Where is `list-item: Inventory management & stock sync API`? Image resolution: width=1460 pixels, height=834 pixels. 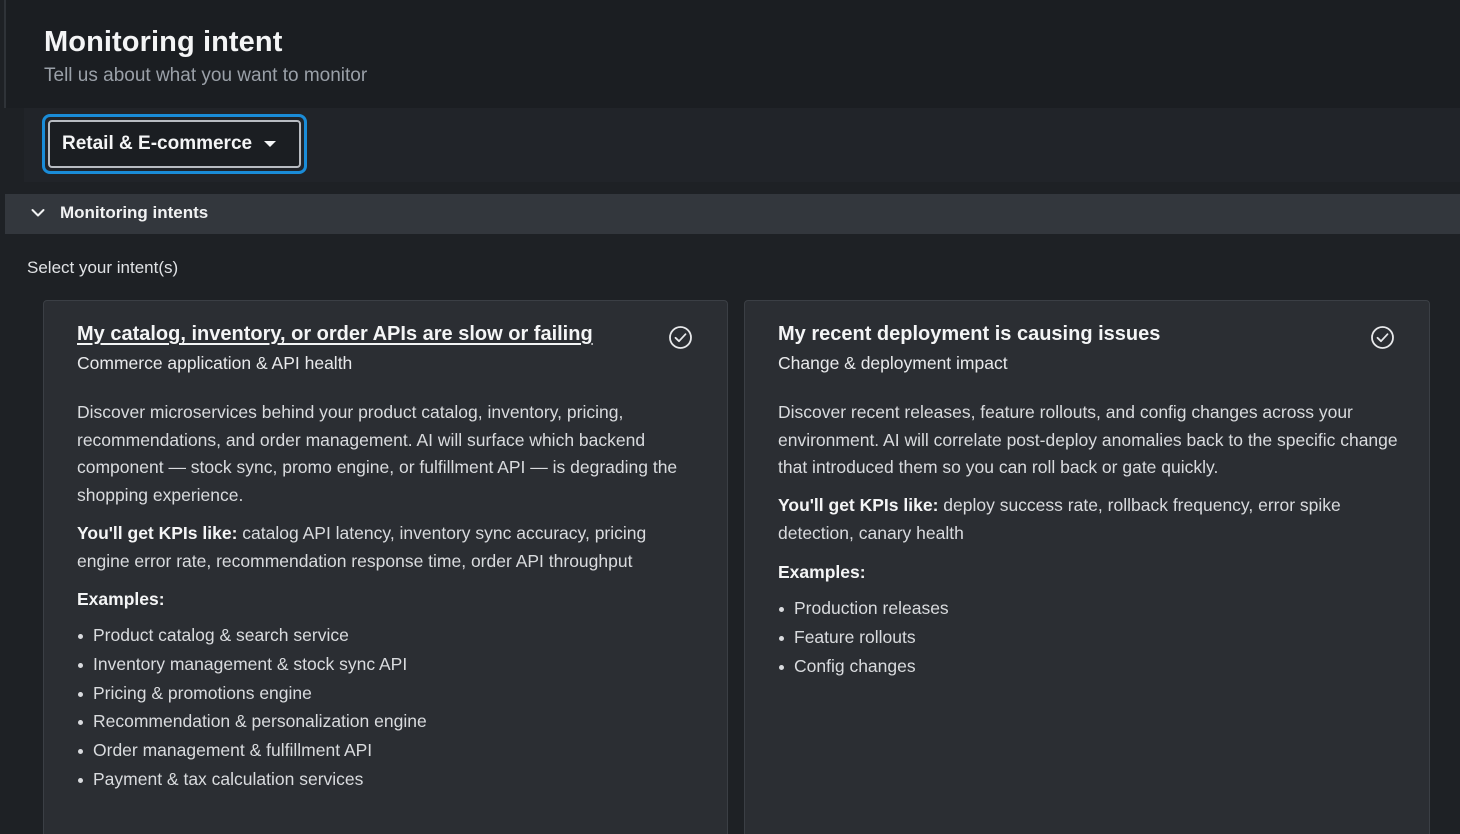 list-item: Inventory management & stock sync API is located at coordinates (252, 664).